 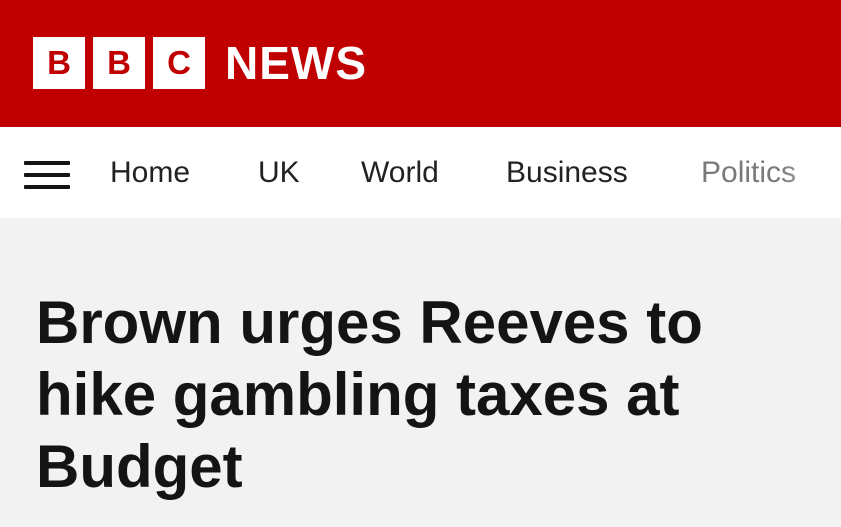 What do you see at coordinates (567, 173) in the screenshot?
I see `nav-item-business: Business` at bounding box center [567, 173].